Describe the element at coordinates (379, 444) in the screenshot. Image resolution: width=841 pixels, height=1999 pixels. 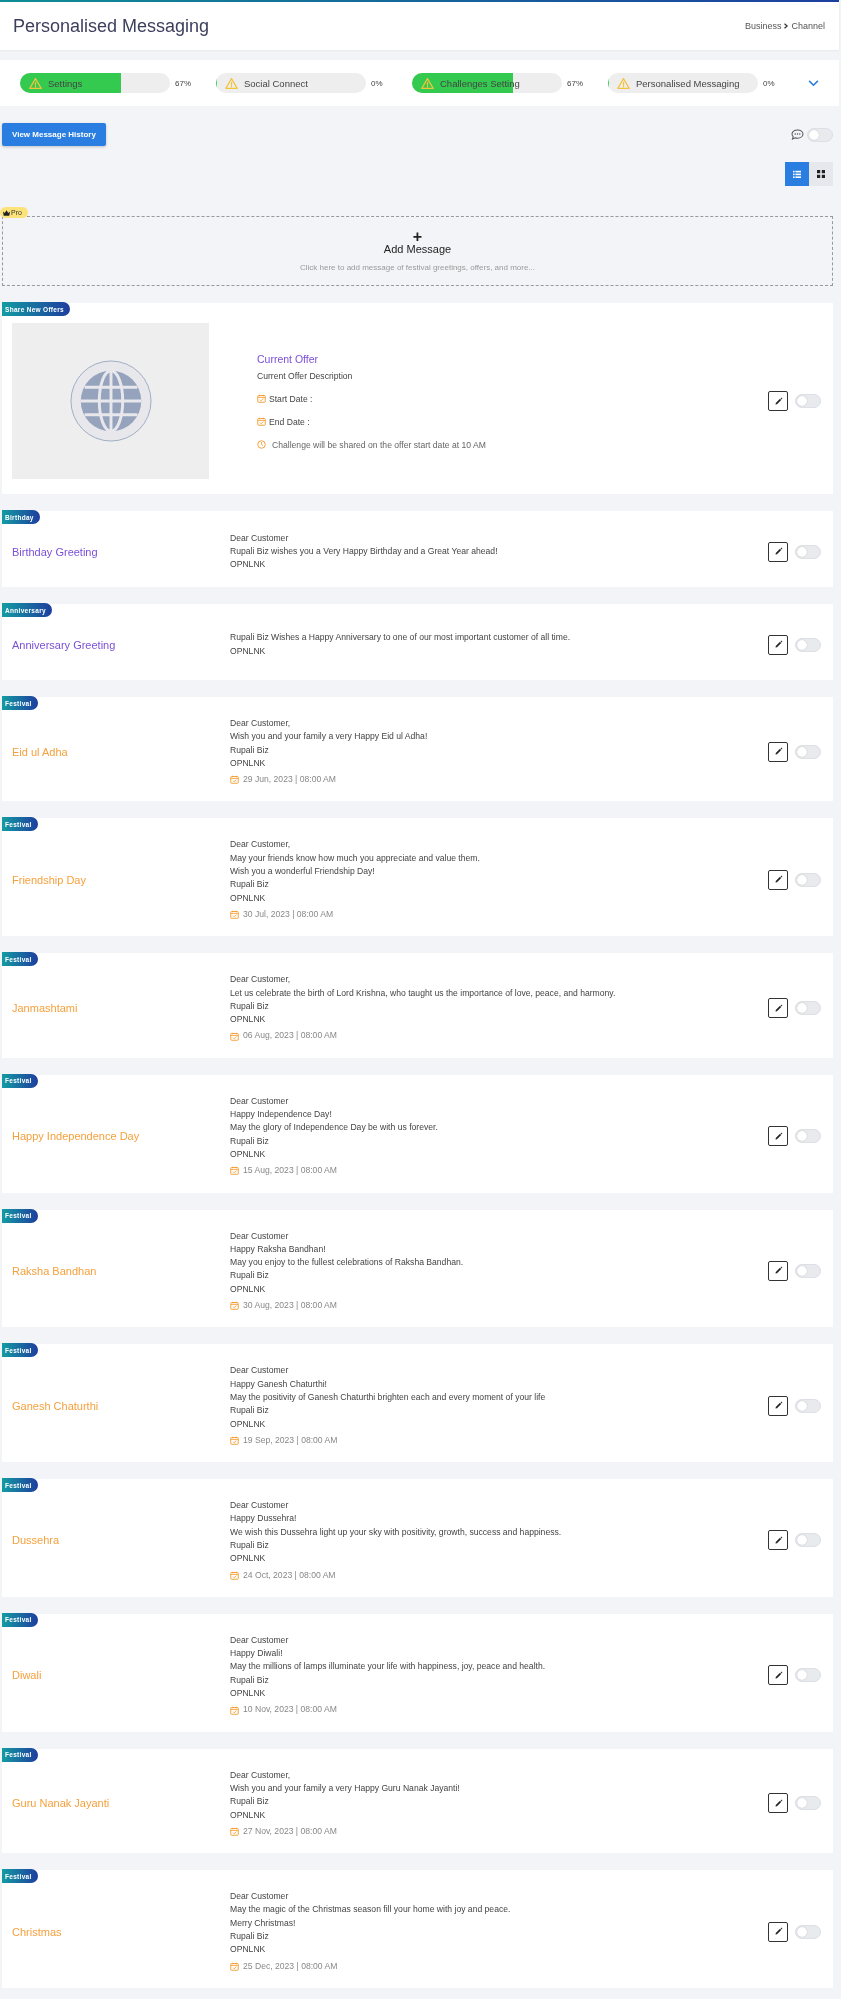
I see `offer-note: Challenge will be shared on the offer start date at 10 AM` at that location.